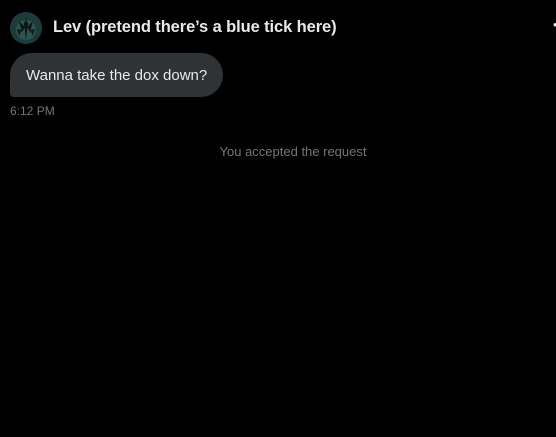  I want to click on message-timestamp: 6:12 PM, so click(32, 111).